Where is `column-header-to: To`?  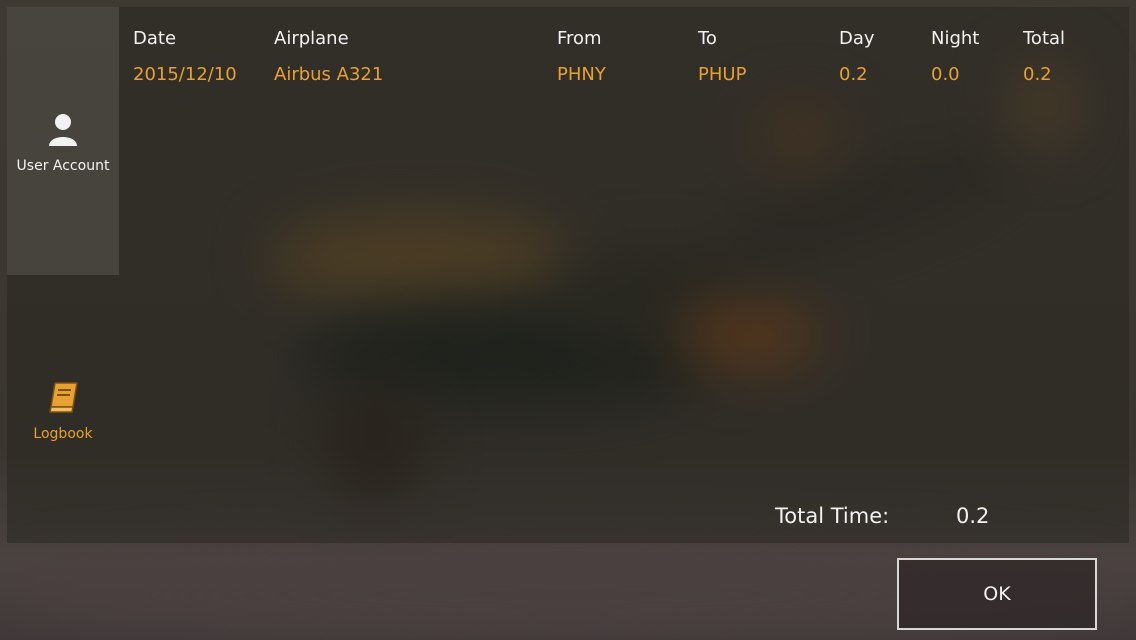 column-header-to: To is located at coordinates (707, 38).